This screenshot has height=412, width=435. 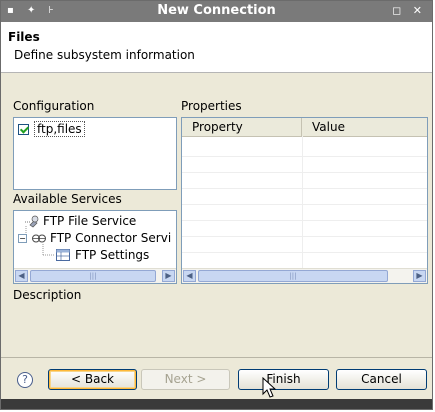 What do you see at coordinates (59, 129) in the screenshot?
I see `configuration-item-label: ftp,files` at bounding box center [59, 129].